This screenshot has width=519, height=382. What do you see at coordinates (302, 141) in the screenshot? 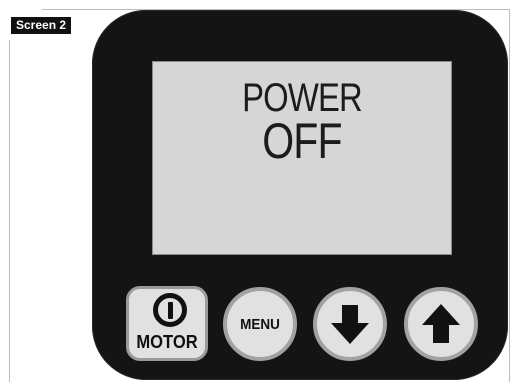
I see `display-line-2: OFF` at bounding box center [302, 141].